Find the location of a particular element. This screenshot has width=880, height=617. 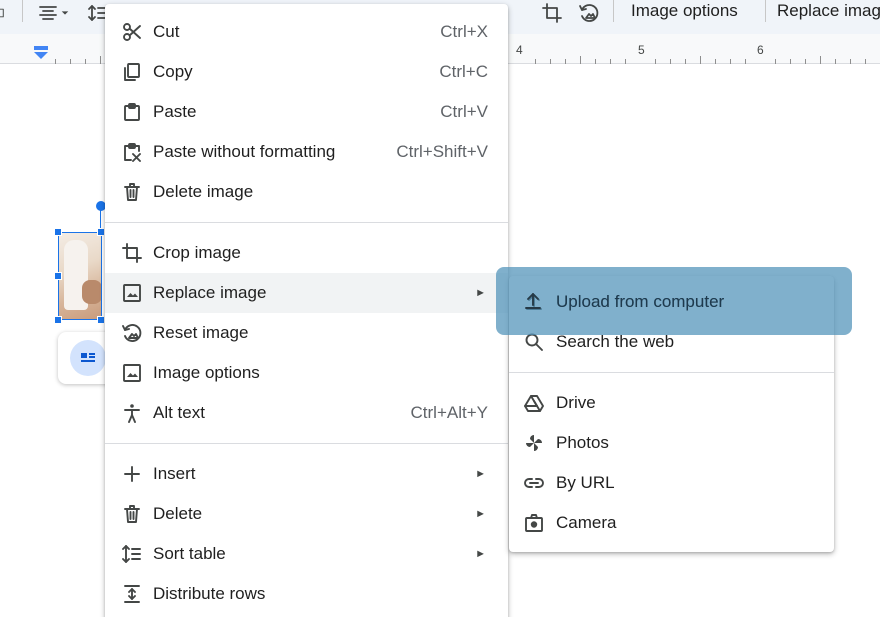

menu-item-label: Delete image is located at coordinates (203, 191).